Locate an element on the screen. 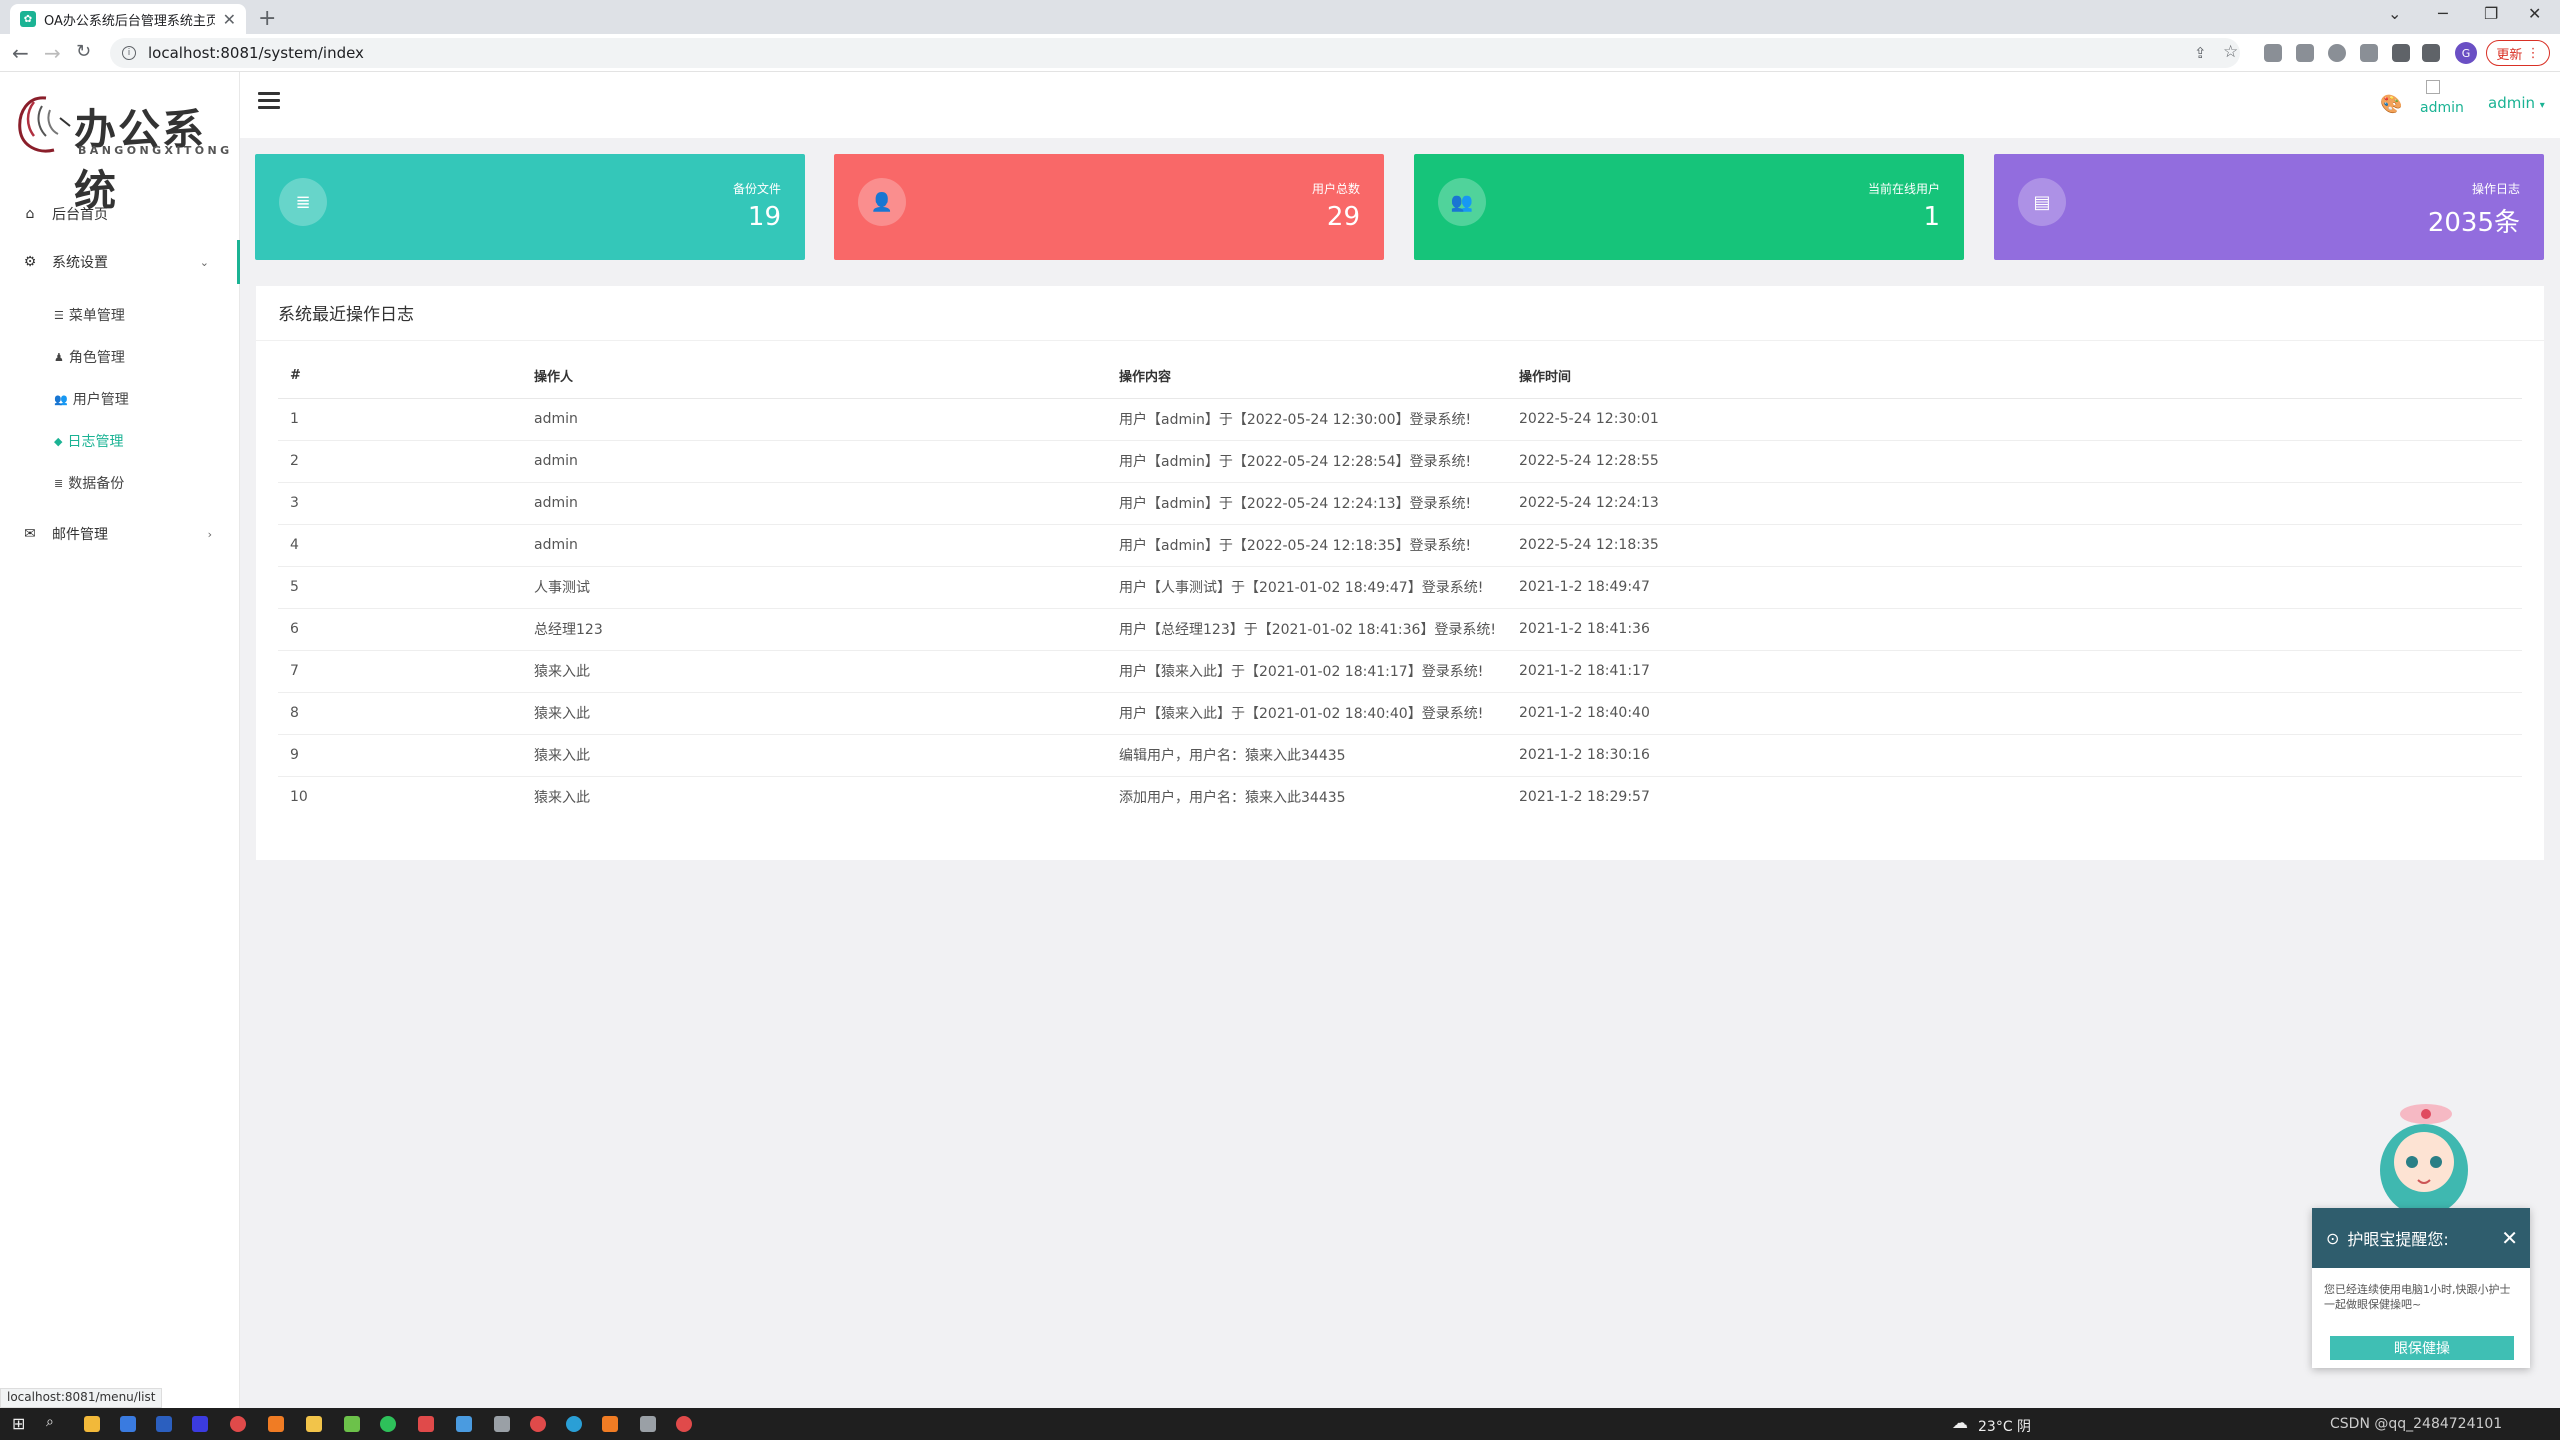 Image resolution: width=2560 pixels, height=1440 pixels. sidebar-subitem-logs: ◆ 日志管理 is located at coordinates (88, 441).